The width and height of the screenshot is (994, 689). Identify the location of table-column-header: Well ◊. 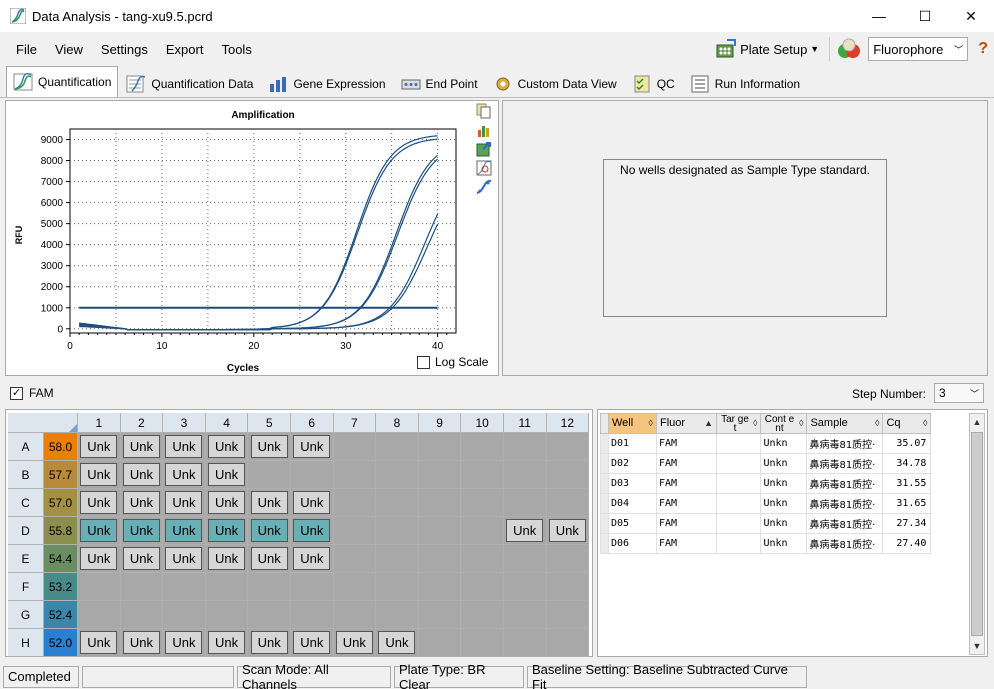
(632, 423).